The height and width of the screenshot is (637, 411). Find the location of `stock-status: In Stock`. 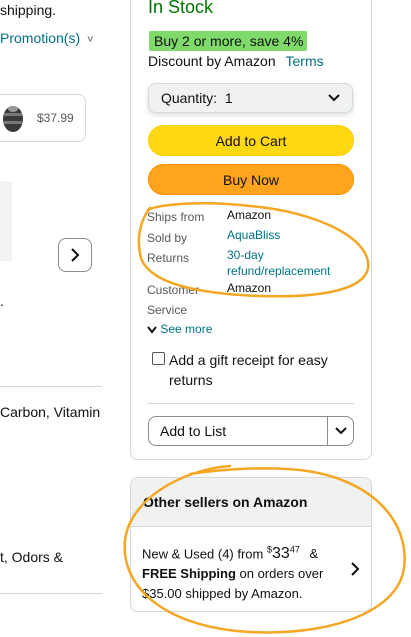

stock-status: In Stock is located at coordinates (181, 8).